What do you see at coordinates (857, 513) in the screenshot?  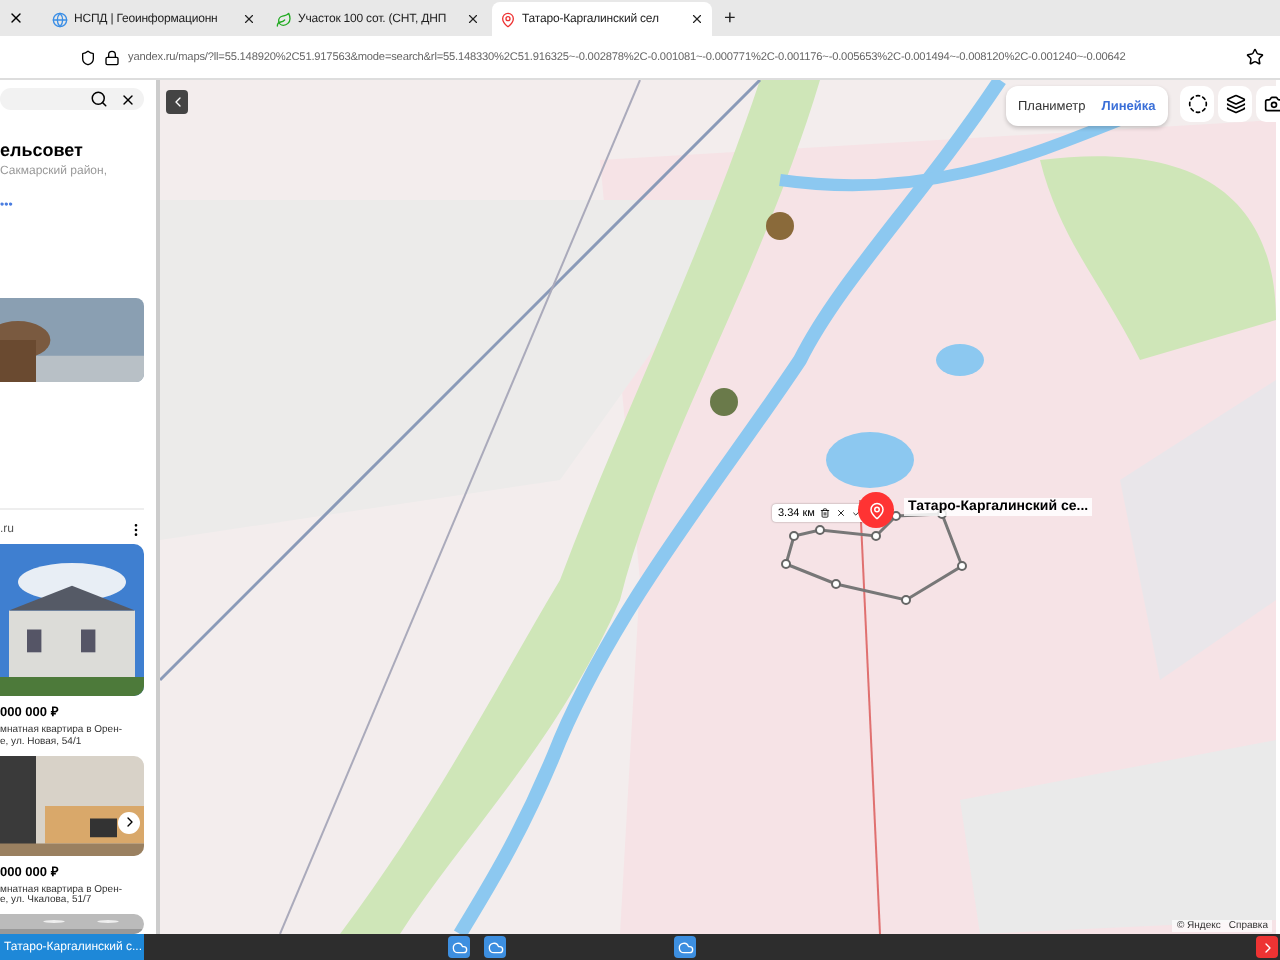 I see `check-icon` at bounding box center [857, 513].